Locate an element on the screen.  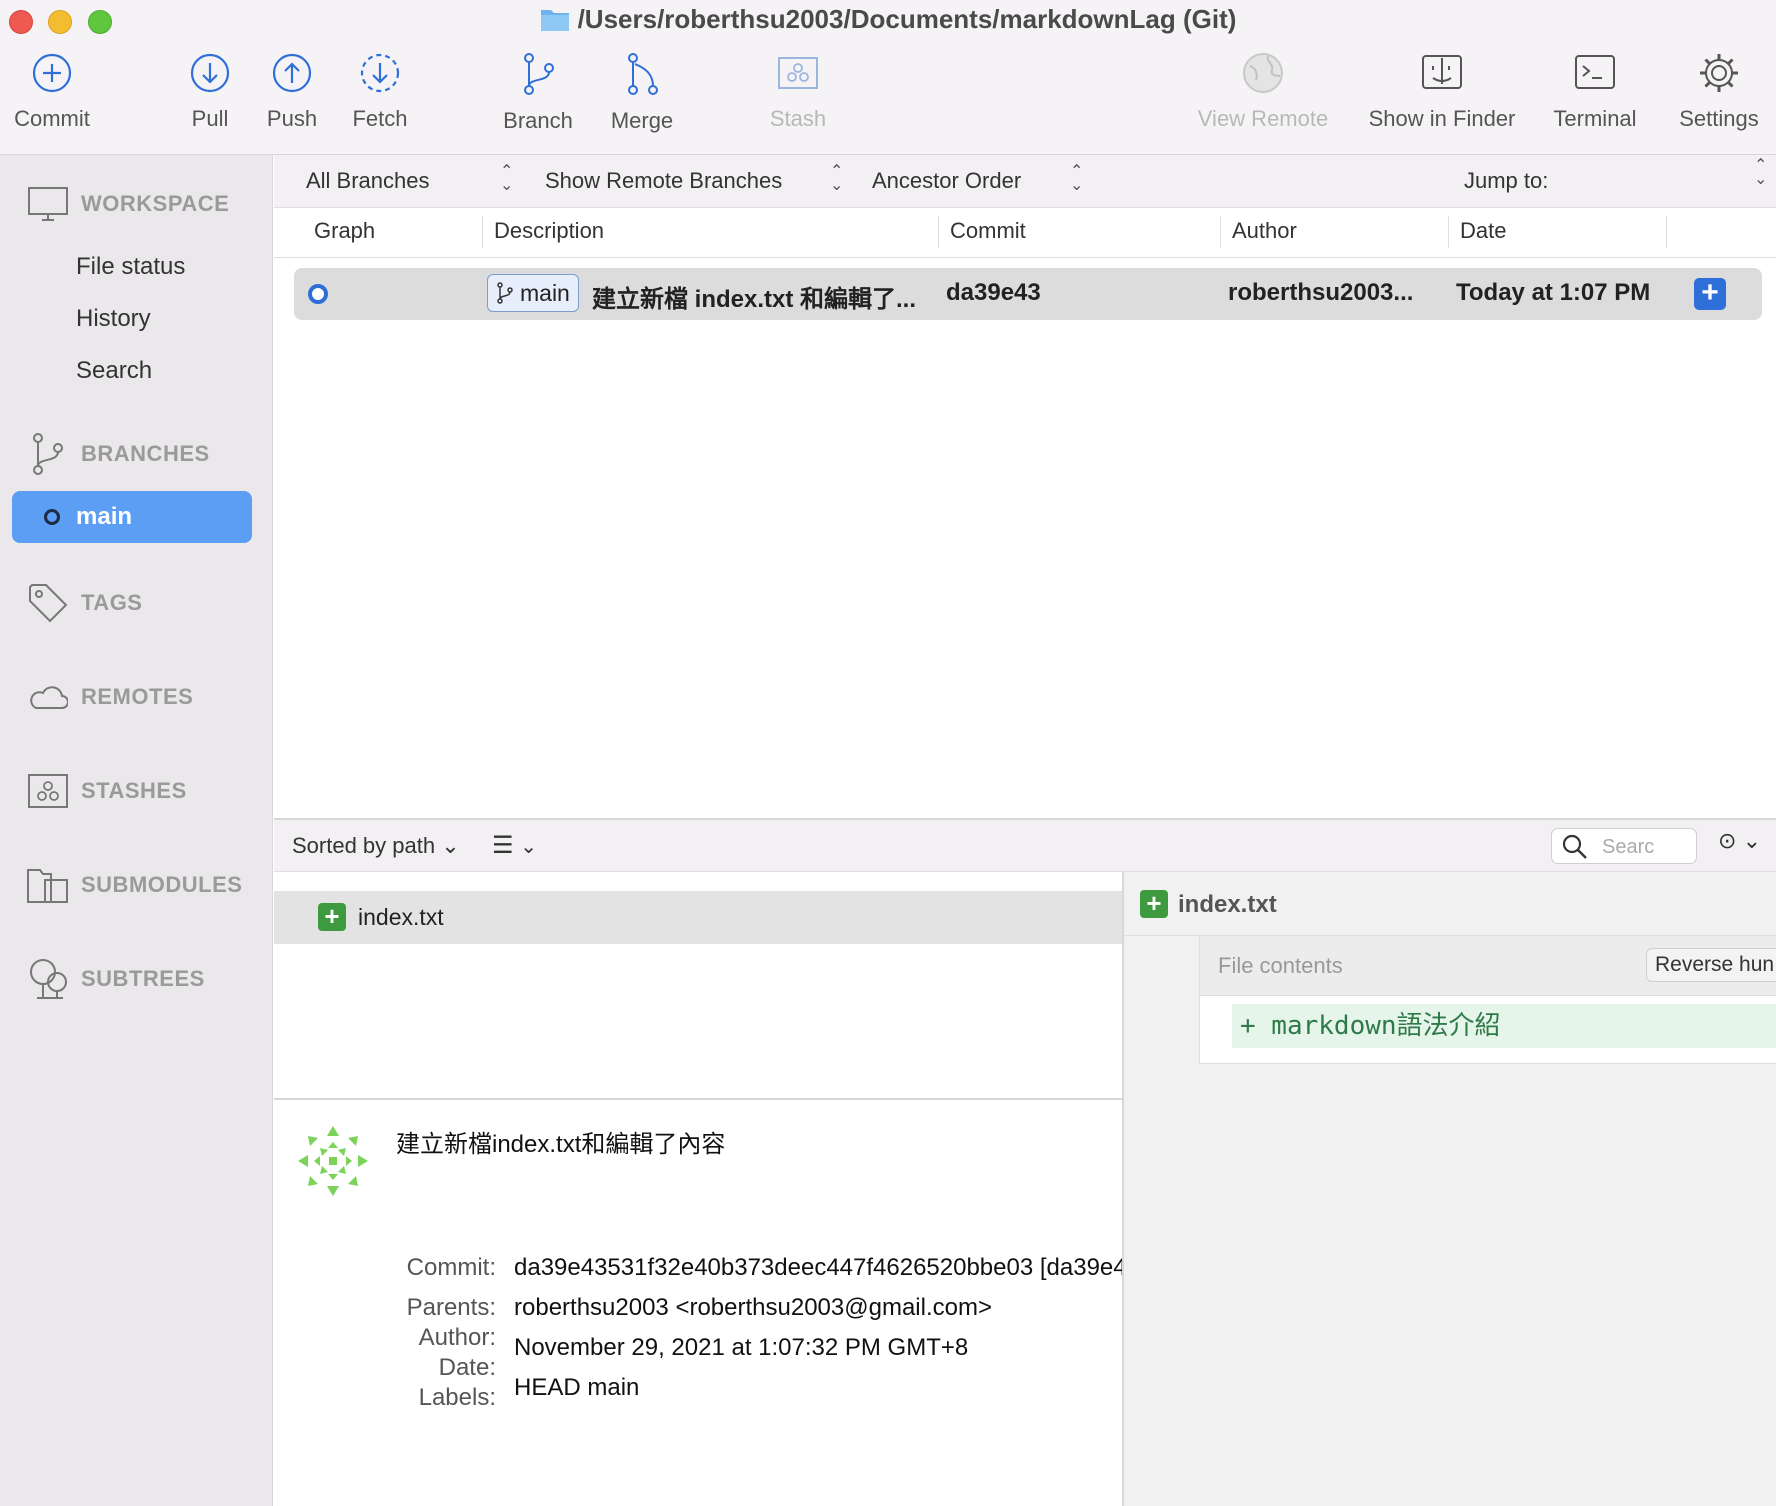
terminal-button: Terminal is located at coordinates (1595, 92).